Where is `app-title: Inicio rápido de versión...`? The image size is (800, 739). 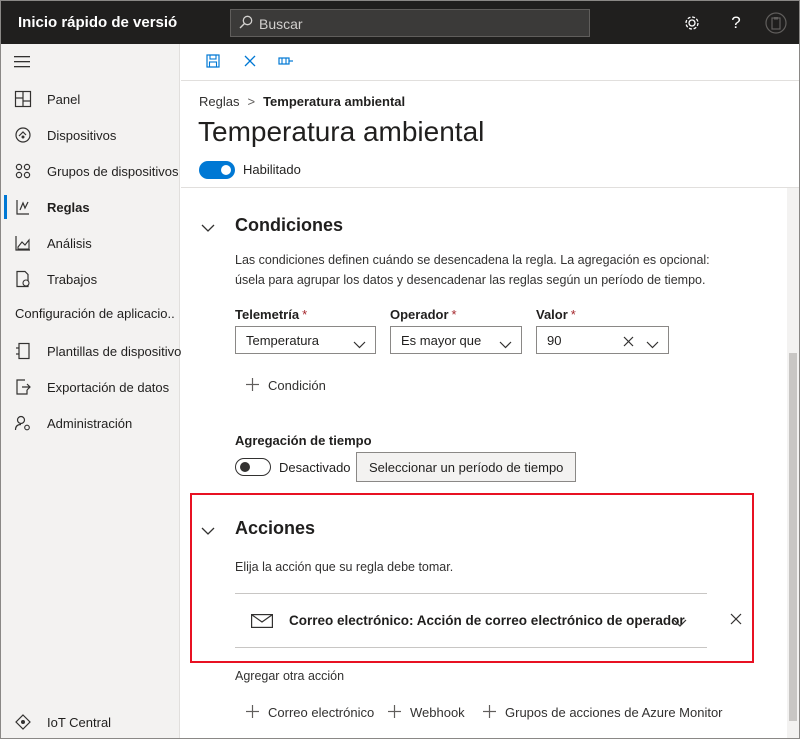 app-title: Inicio rápido de versión... is located at coordinates (98, 22).